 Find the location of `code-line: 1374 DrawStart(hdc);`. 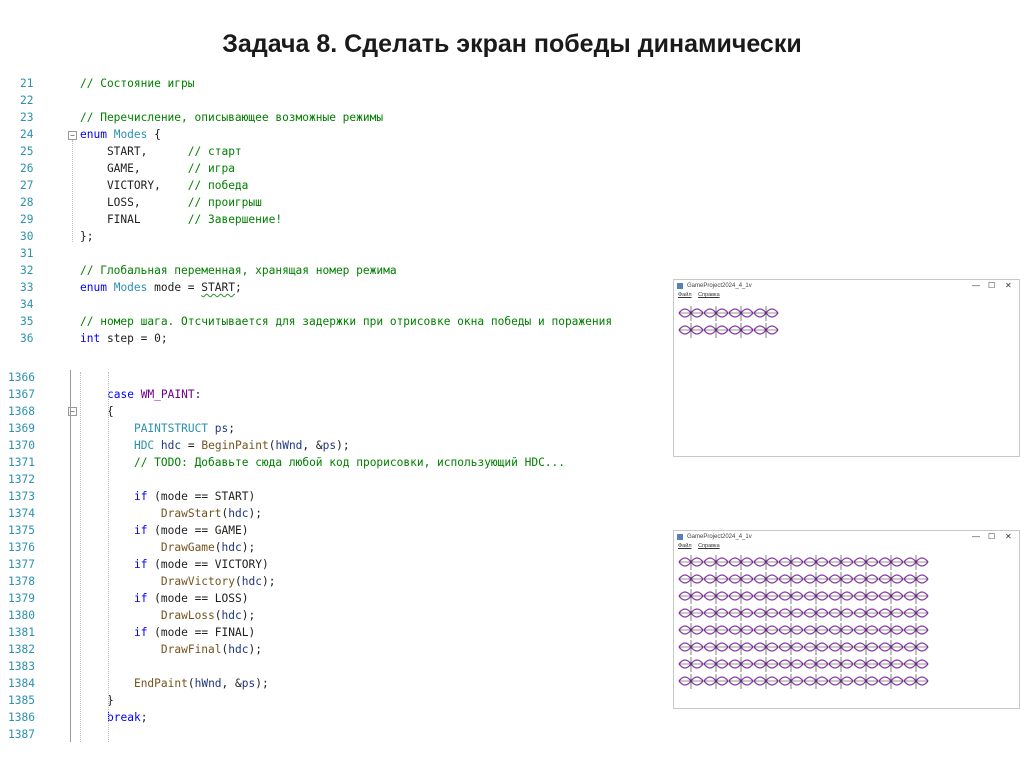

code-line: 1374 DrawStart(hdc); is located at coordinates (338, 513).